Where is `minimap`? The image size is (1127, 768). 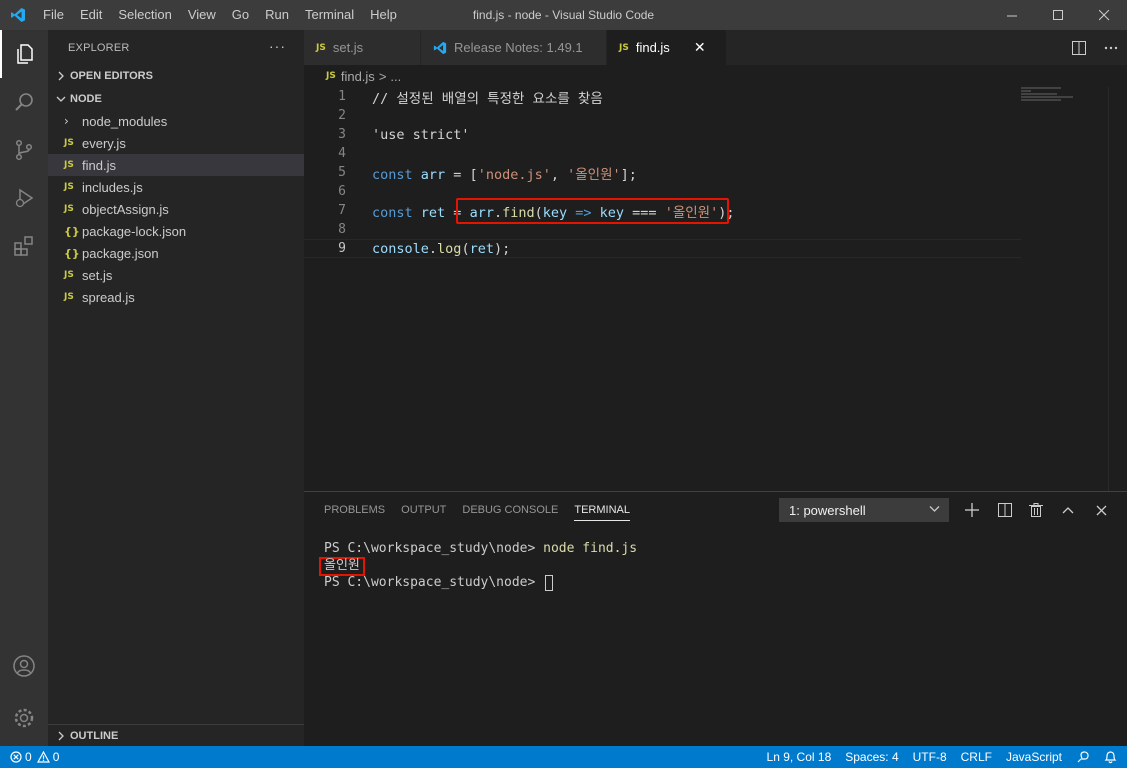 minimap is located at coordinates (1067, 97).